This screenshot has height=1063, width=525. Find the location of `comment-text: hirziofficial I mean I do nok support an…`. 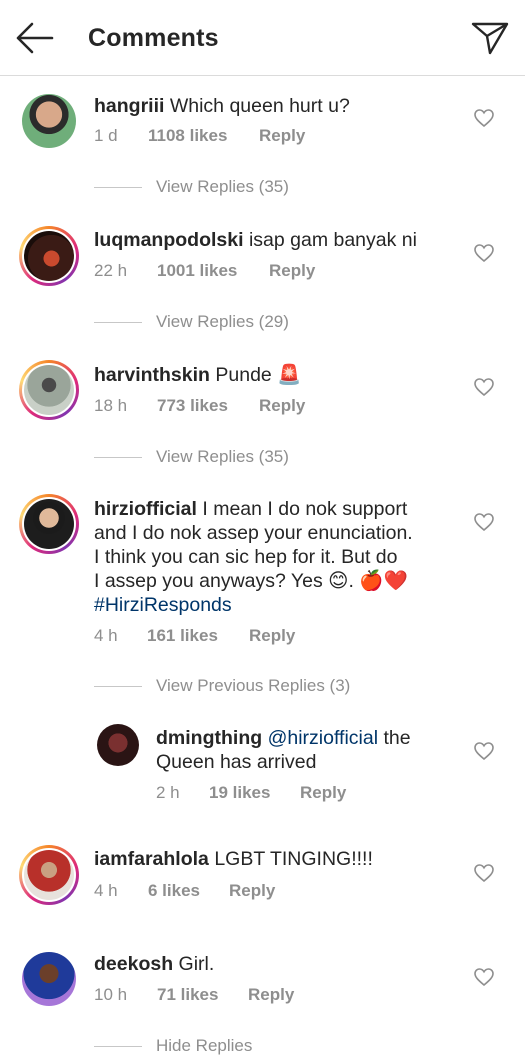

comment-text: hirziofficial I mean I do nok support an… is located at coordinates (274, 557).